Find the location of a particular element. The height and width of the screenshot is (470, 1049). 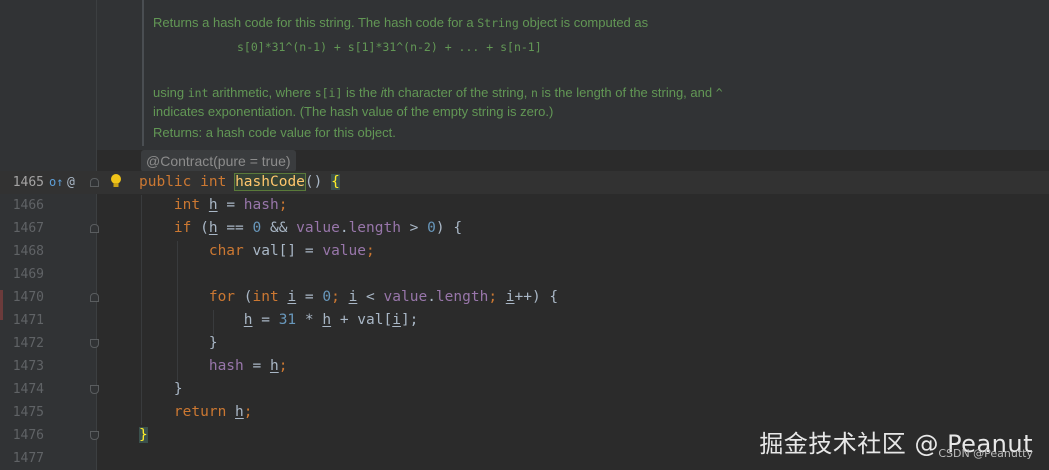

javadoc-bar is located at coordinates (143, 73).